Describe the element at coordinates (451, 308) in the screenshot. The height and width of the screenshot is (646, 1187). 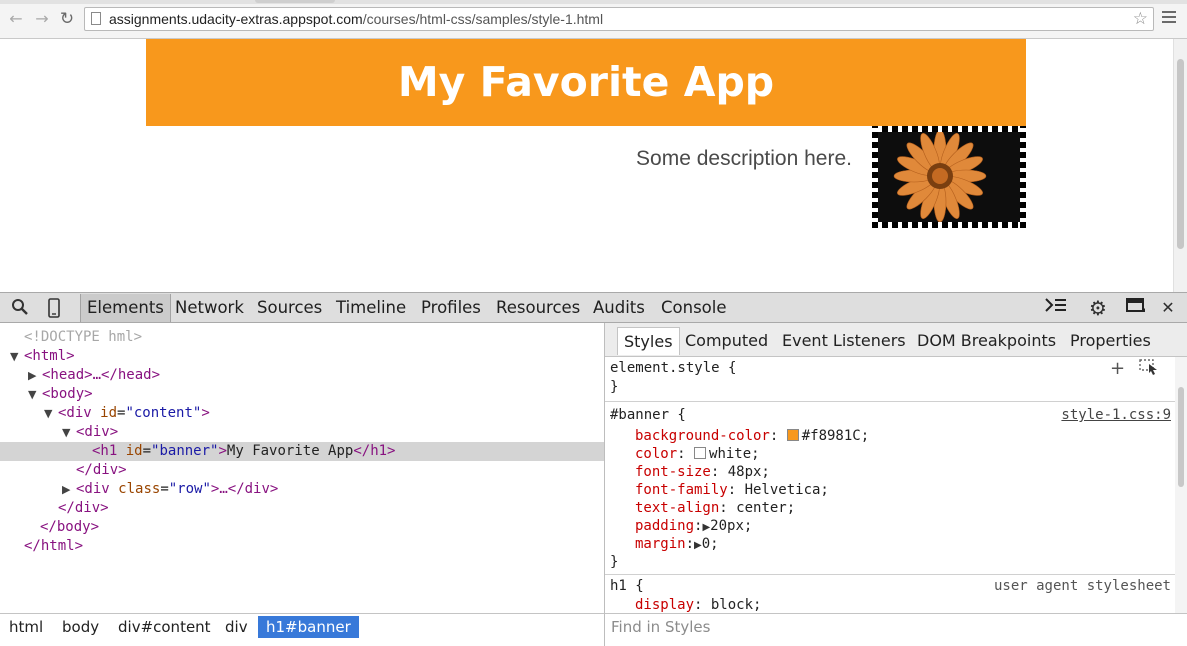
I see `tab-profiles: Profiles` at that location.